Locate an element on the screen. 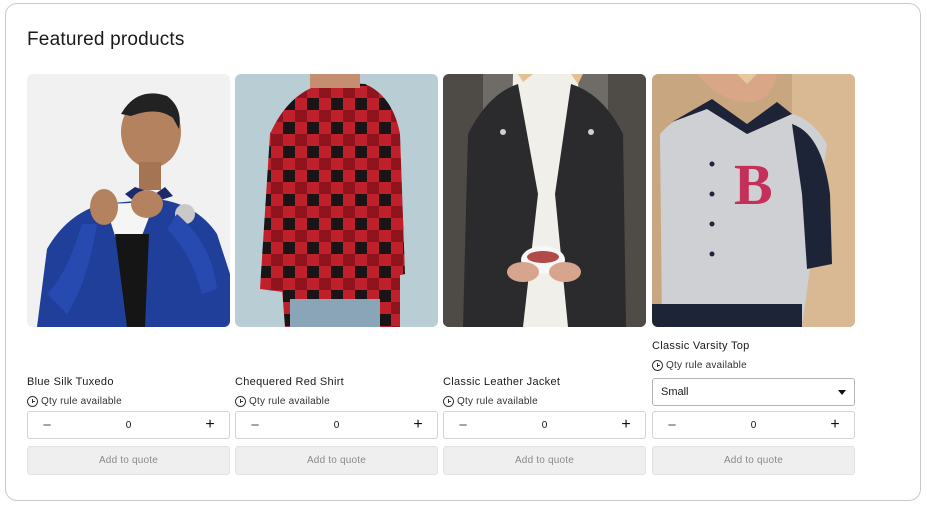 The image size is (927, 508). product-name: Classic Varsity Top is located at coordinates (753, 347).